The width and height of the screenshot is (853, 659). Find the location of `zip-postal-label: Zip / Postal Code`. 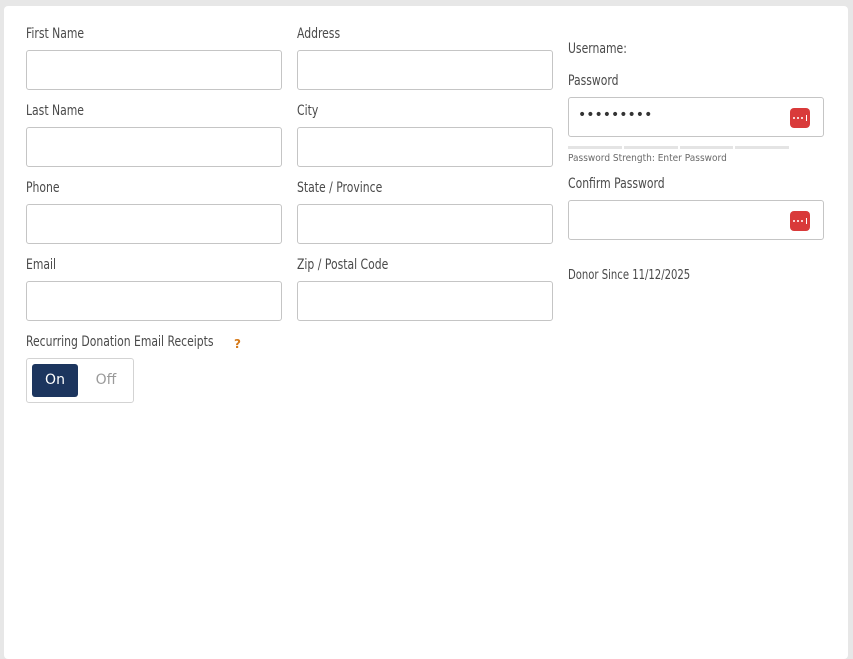

zip-postal-label: Zip / Postal Code is located at coordinates (343, 265).